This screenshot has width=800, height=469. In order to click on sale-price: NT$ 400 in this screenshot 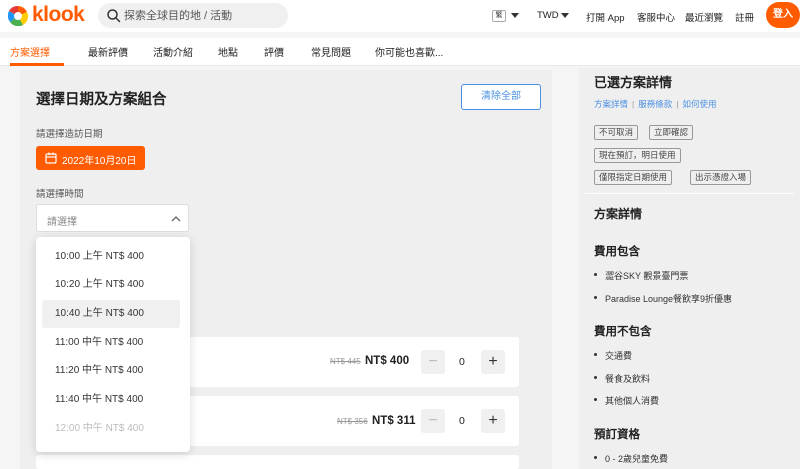, I will do `click(387, 361)`.